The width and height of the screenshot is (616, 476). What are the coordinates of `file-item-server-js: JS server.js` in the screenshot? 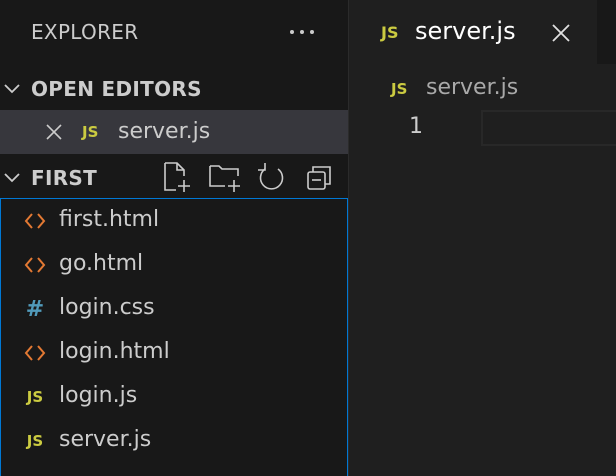 It's located at (174, 441).